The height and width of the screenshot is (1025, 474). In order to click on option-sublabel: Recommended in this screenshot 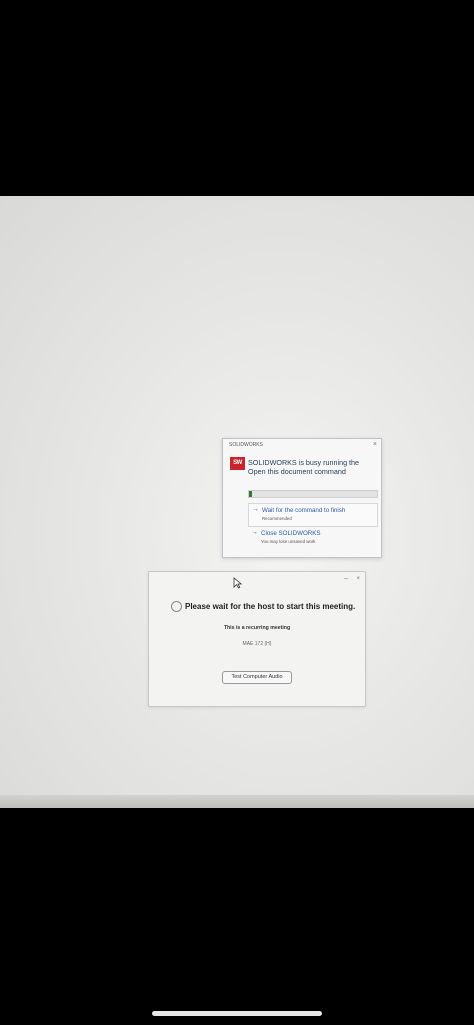, I will do `click(277, 518)`.